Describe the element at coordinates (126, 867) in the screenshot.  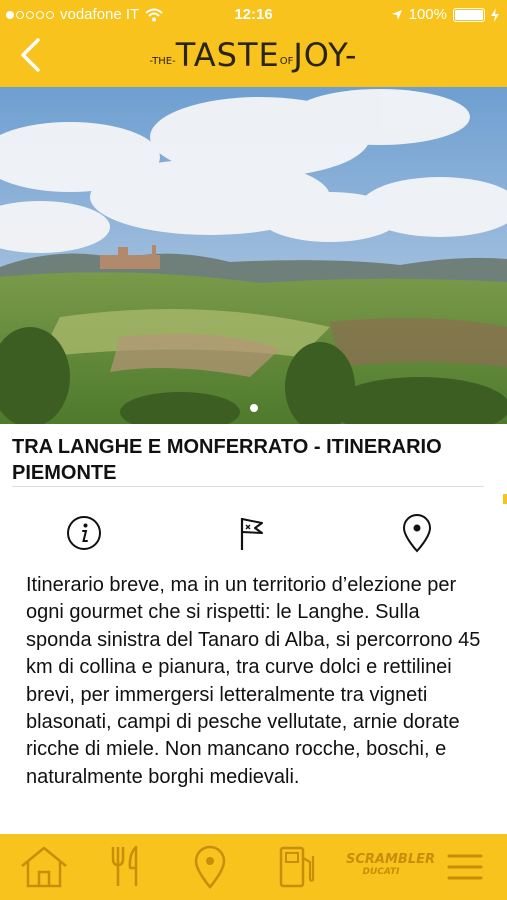
I see `fork-knife-icon` at that location.